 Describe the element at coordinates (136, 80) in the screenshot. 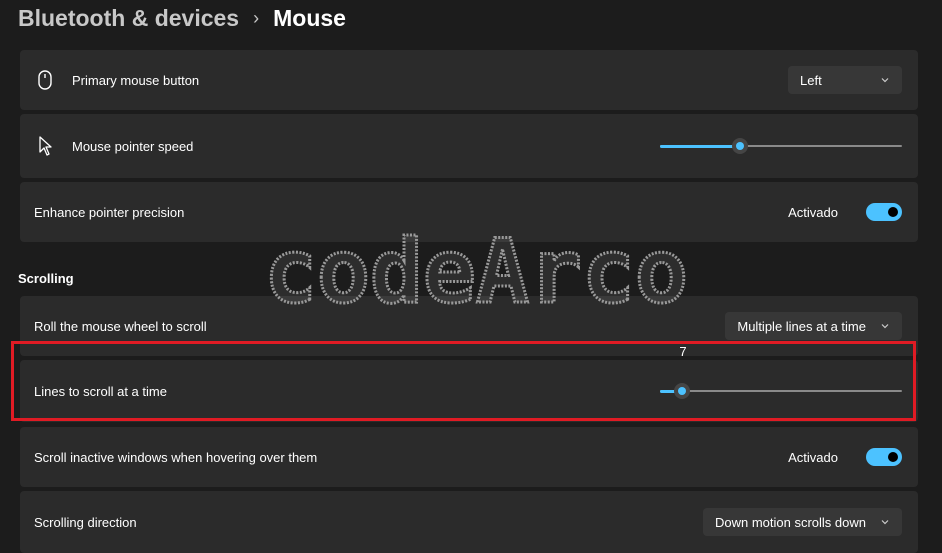

I see `primary-mouse-button-label: Primary mouse button` at that location.